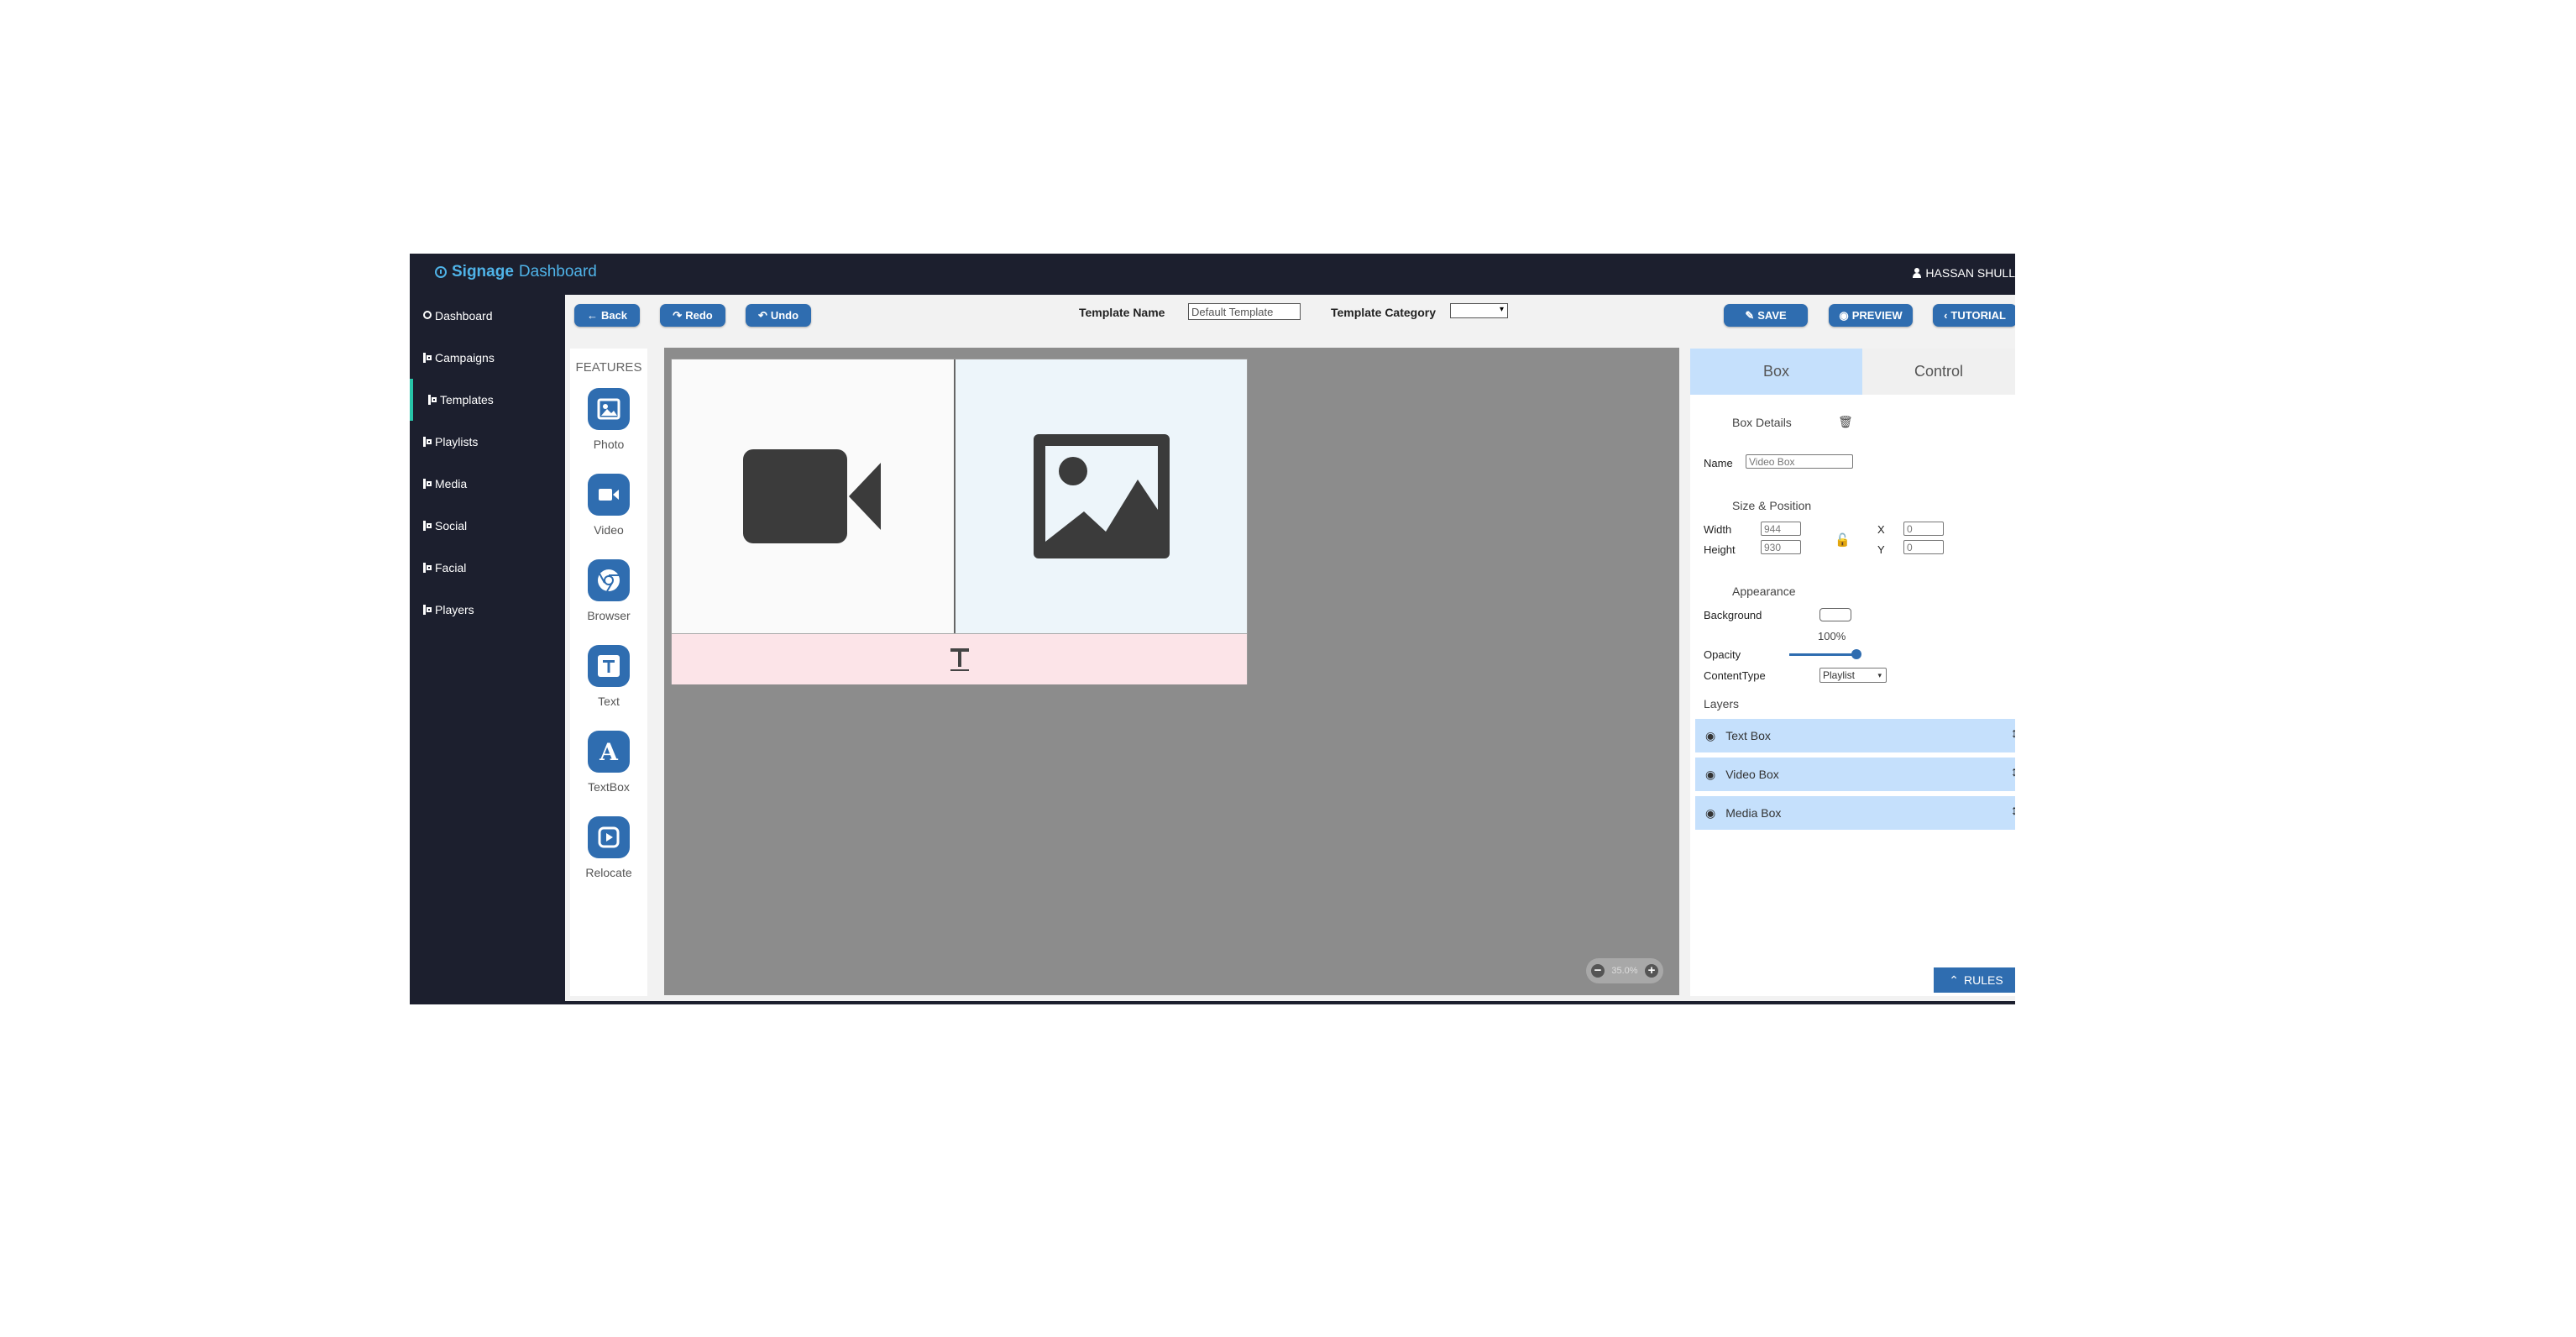  What do you see at coordinates (1800, 461) in the screenshot?
I see `name-input` at bounding box center [1800, 461].